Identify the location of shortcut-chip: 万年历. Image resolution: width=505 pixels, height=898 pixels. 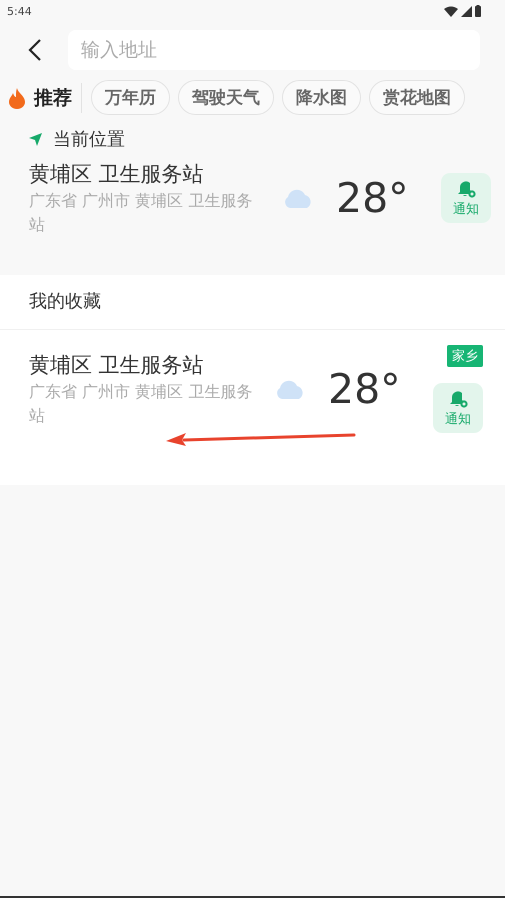
(130, 97).